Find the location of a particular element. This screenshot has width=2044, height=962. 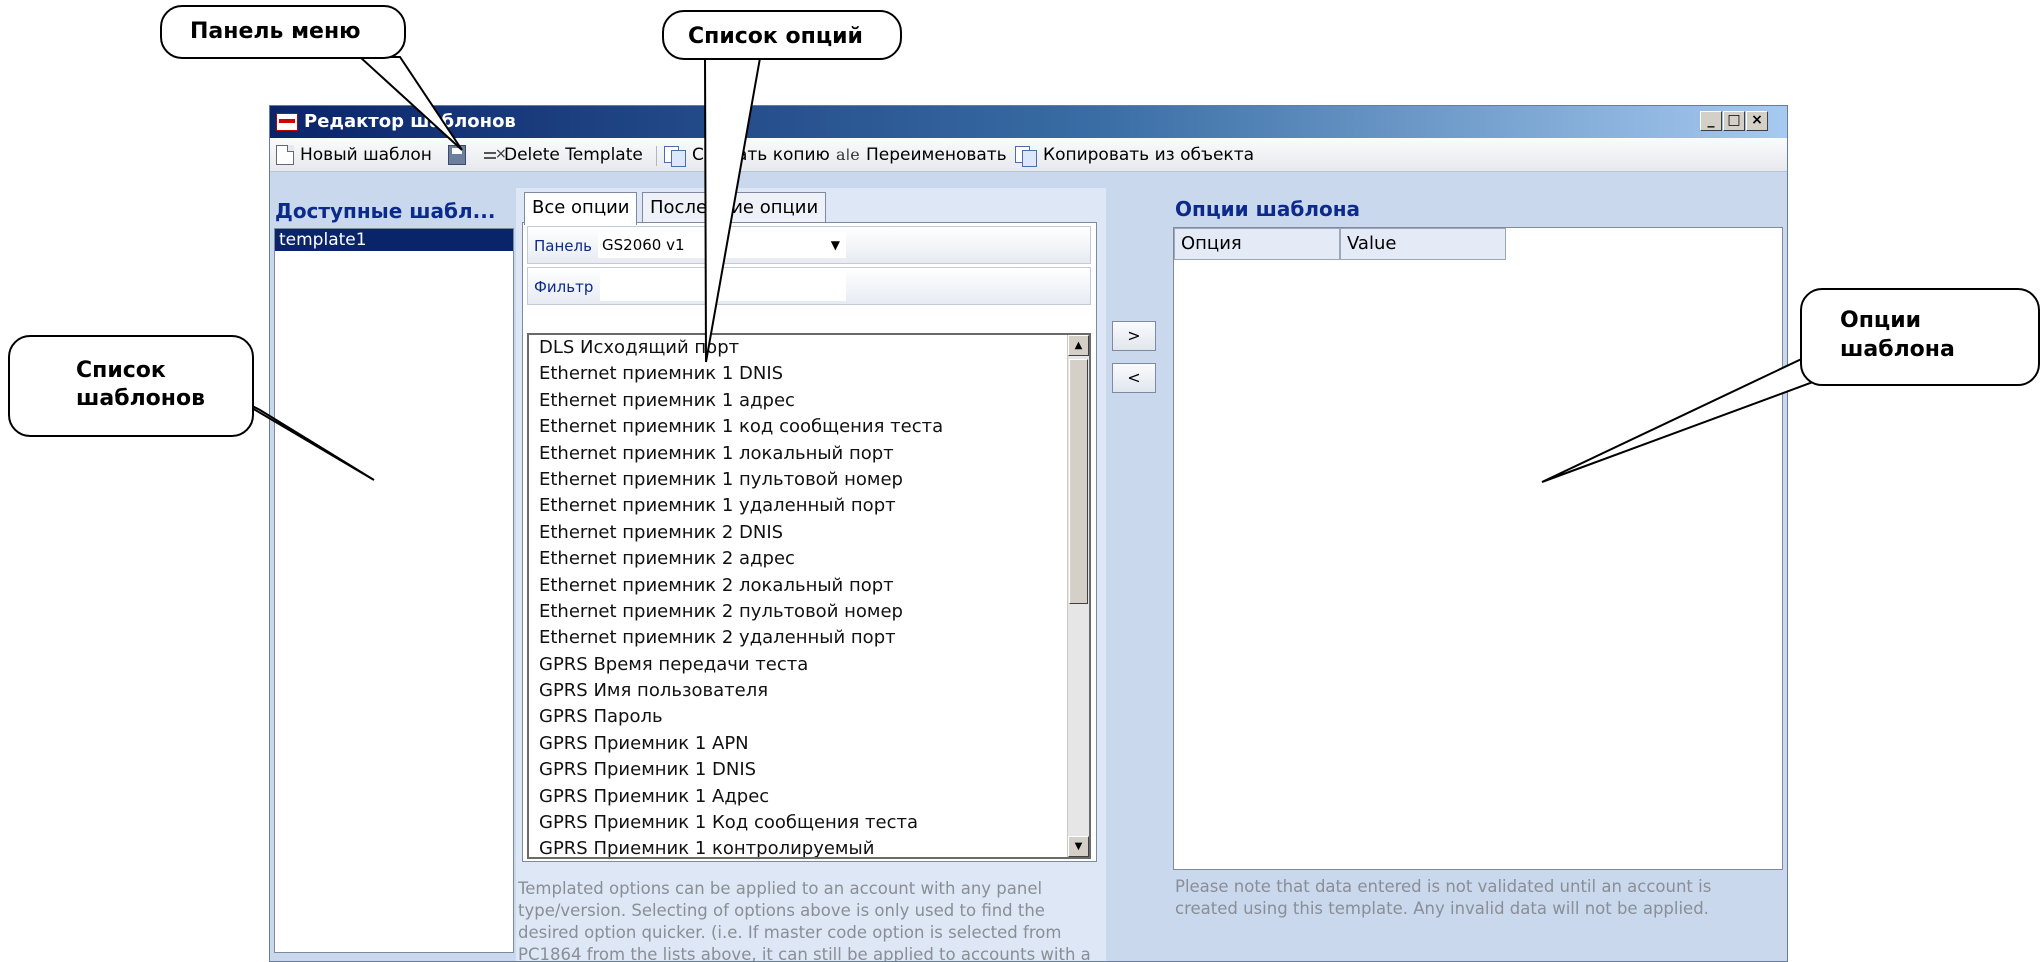

callout-template-options: Опции шаблона is located at coordinates (1920, 337).